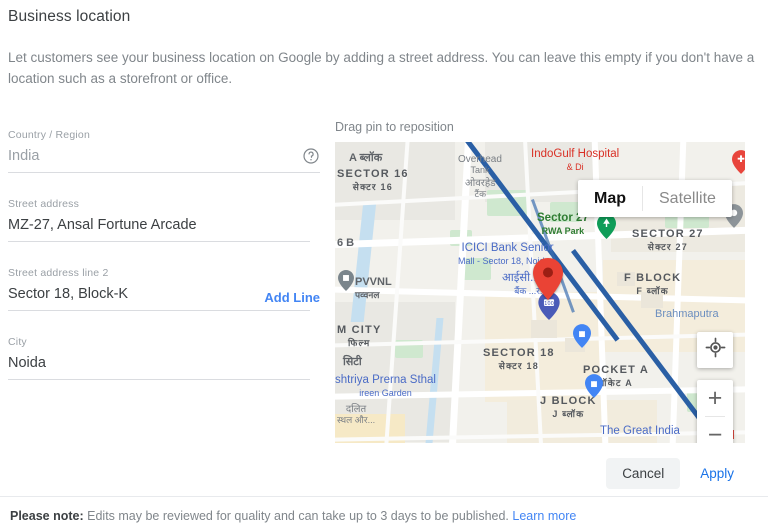 The width and height of the screenshot is (768, 531). What do you see at coordinates (395, 181) in the screenshot?
I see `map-block` at bounding box center [395, 181].